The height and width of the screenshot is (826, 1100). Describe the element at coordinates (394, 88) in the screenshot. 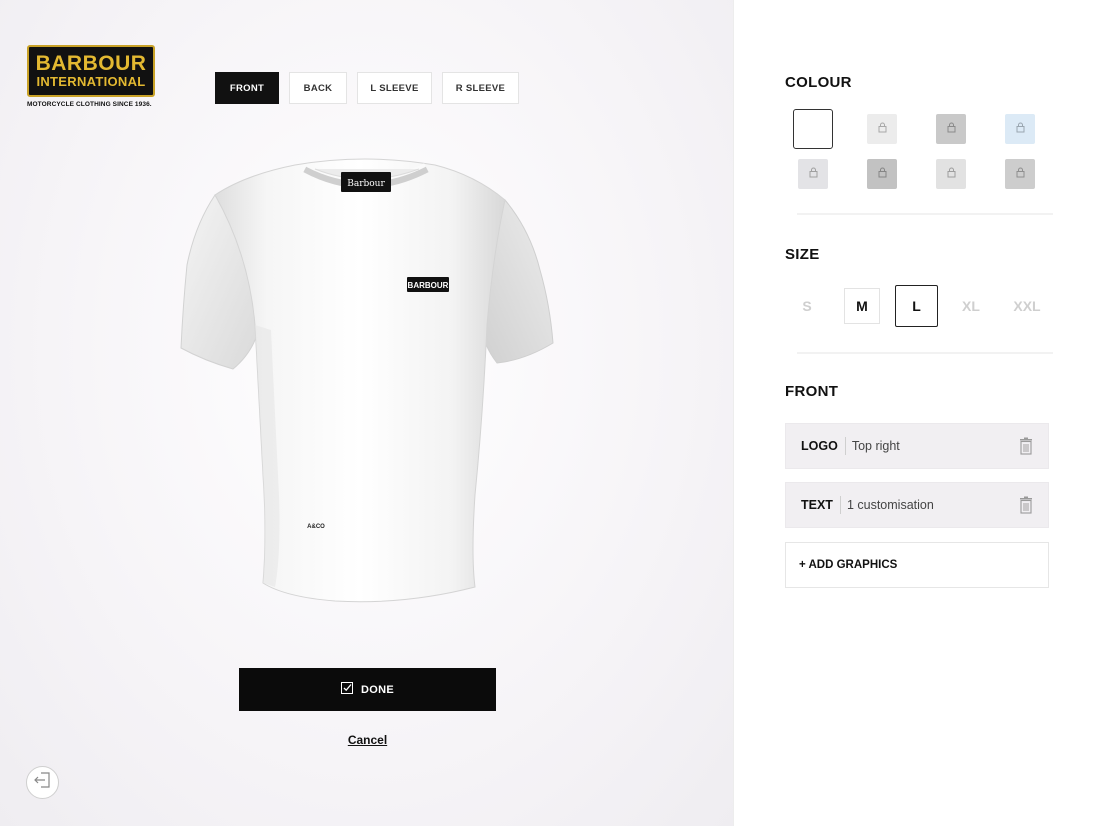

I see `tab-l-sleeve: L SLEEVE` at that location.